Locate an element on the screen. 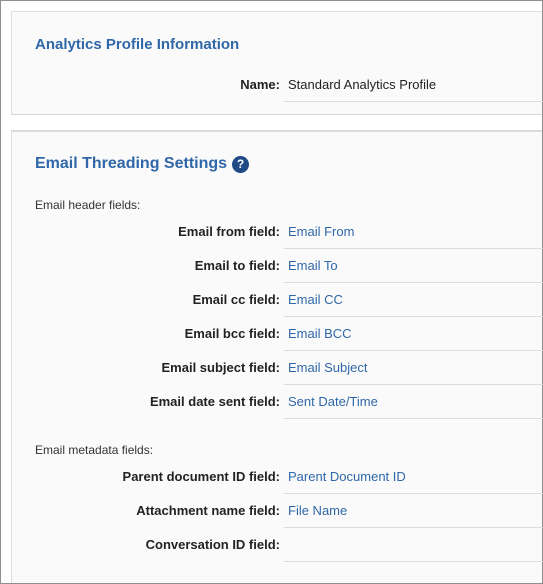  profile-name-rule is located at coordinates (413, 101).